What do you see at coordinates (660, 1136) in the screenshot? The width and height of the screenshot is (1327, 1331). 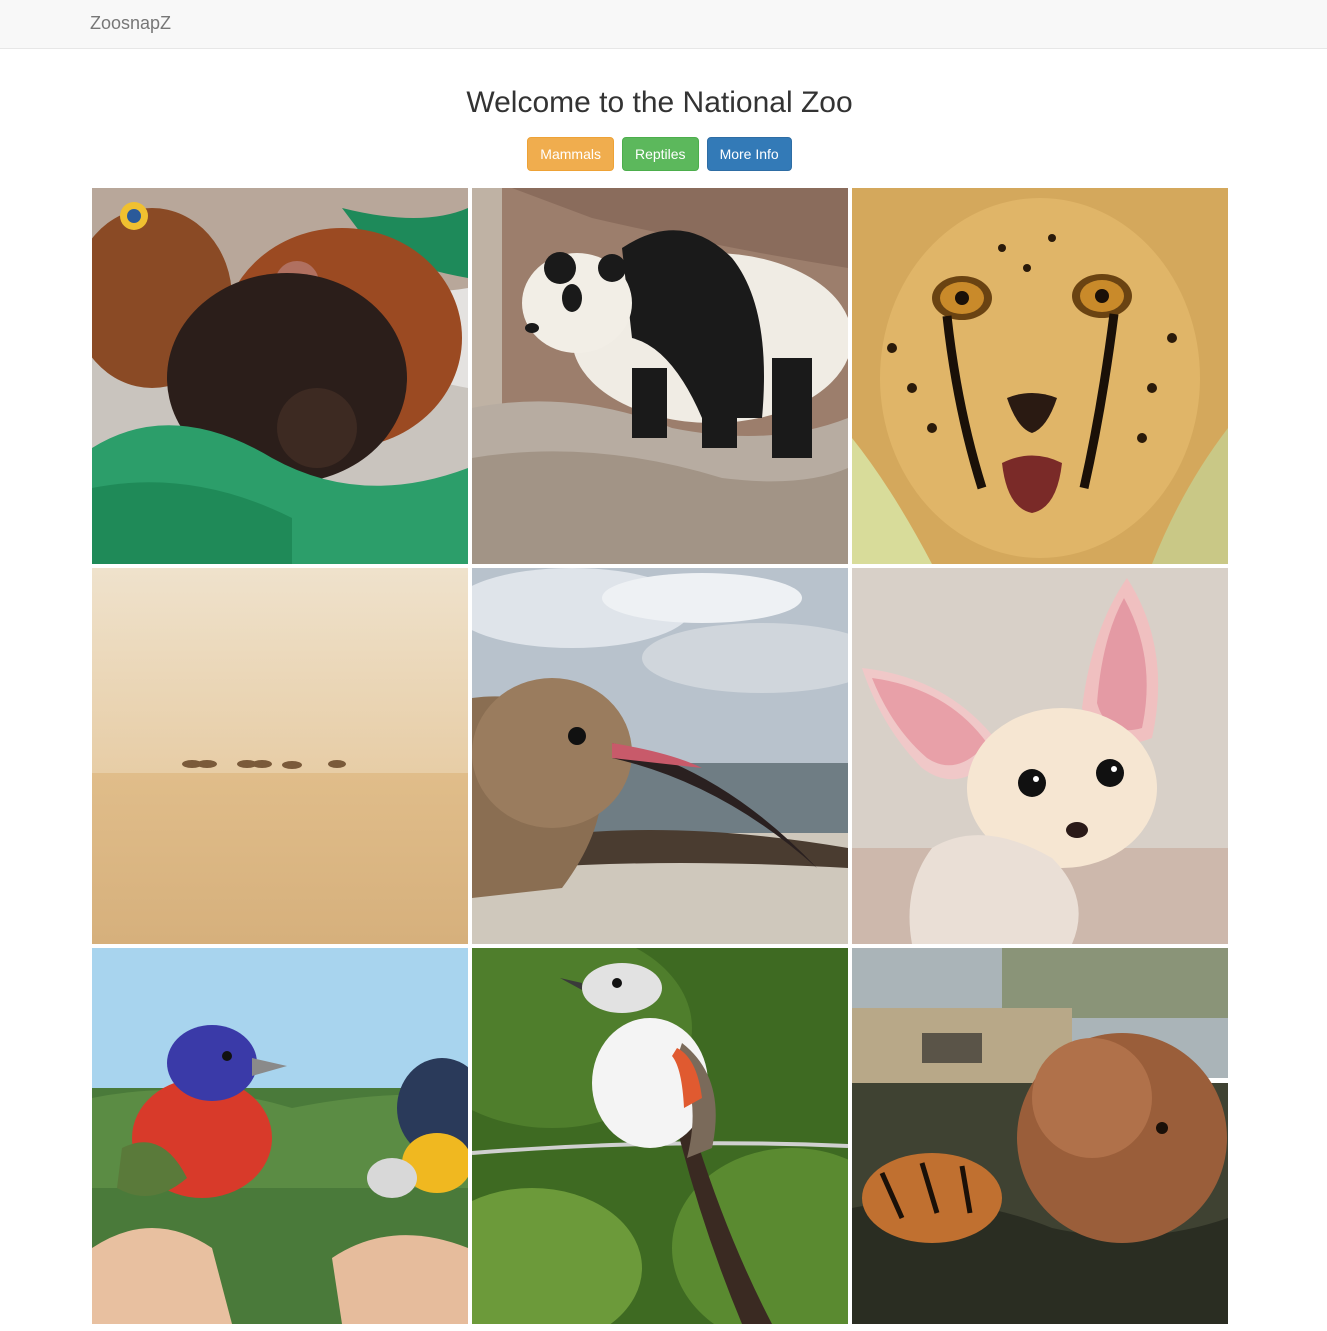 I see `photo-flycatcher` at bounding box center [660, 1136].